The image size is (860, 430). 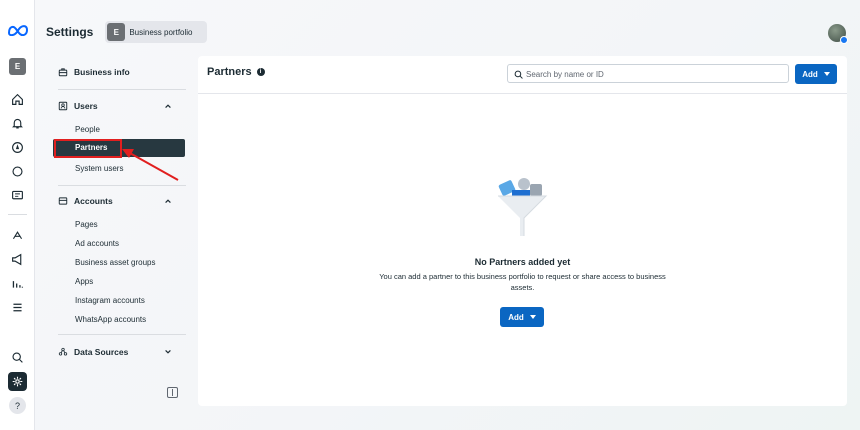 What do you see at coordinates (838, 34) in the screenshot?
I see `user-avatar` at bounding box center [838, 34].